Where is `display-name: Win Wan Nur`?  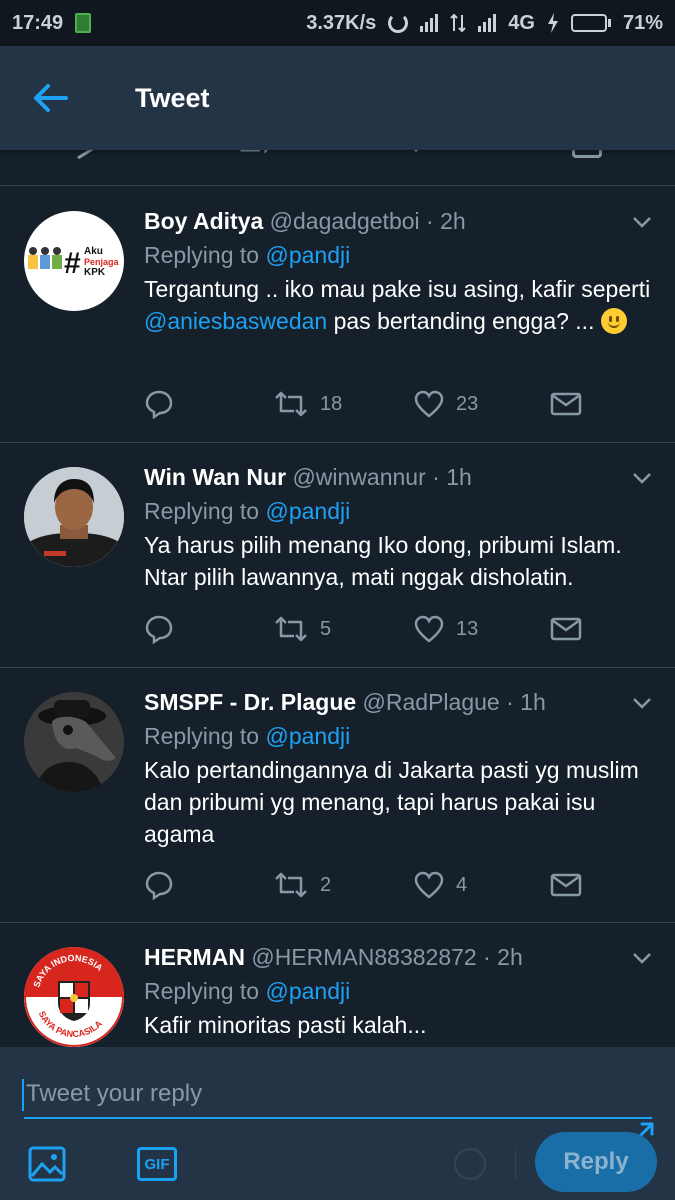 display-name: Win Wan Nur is located at coordinates (215, 477).